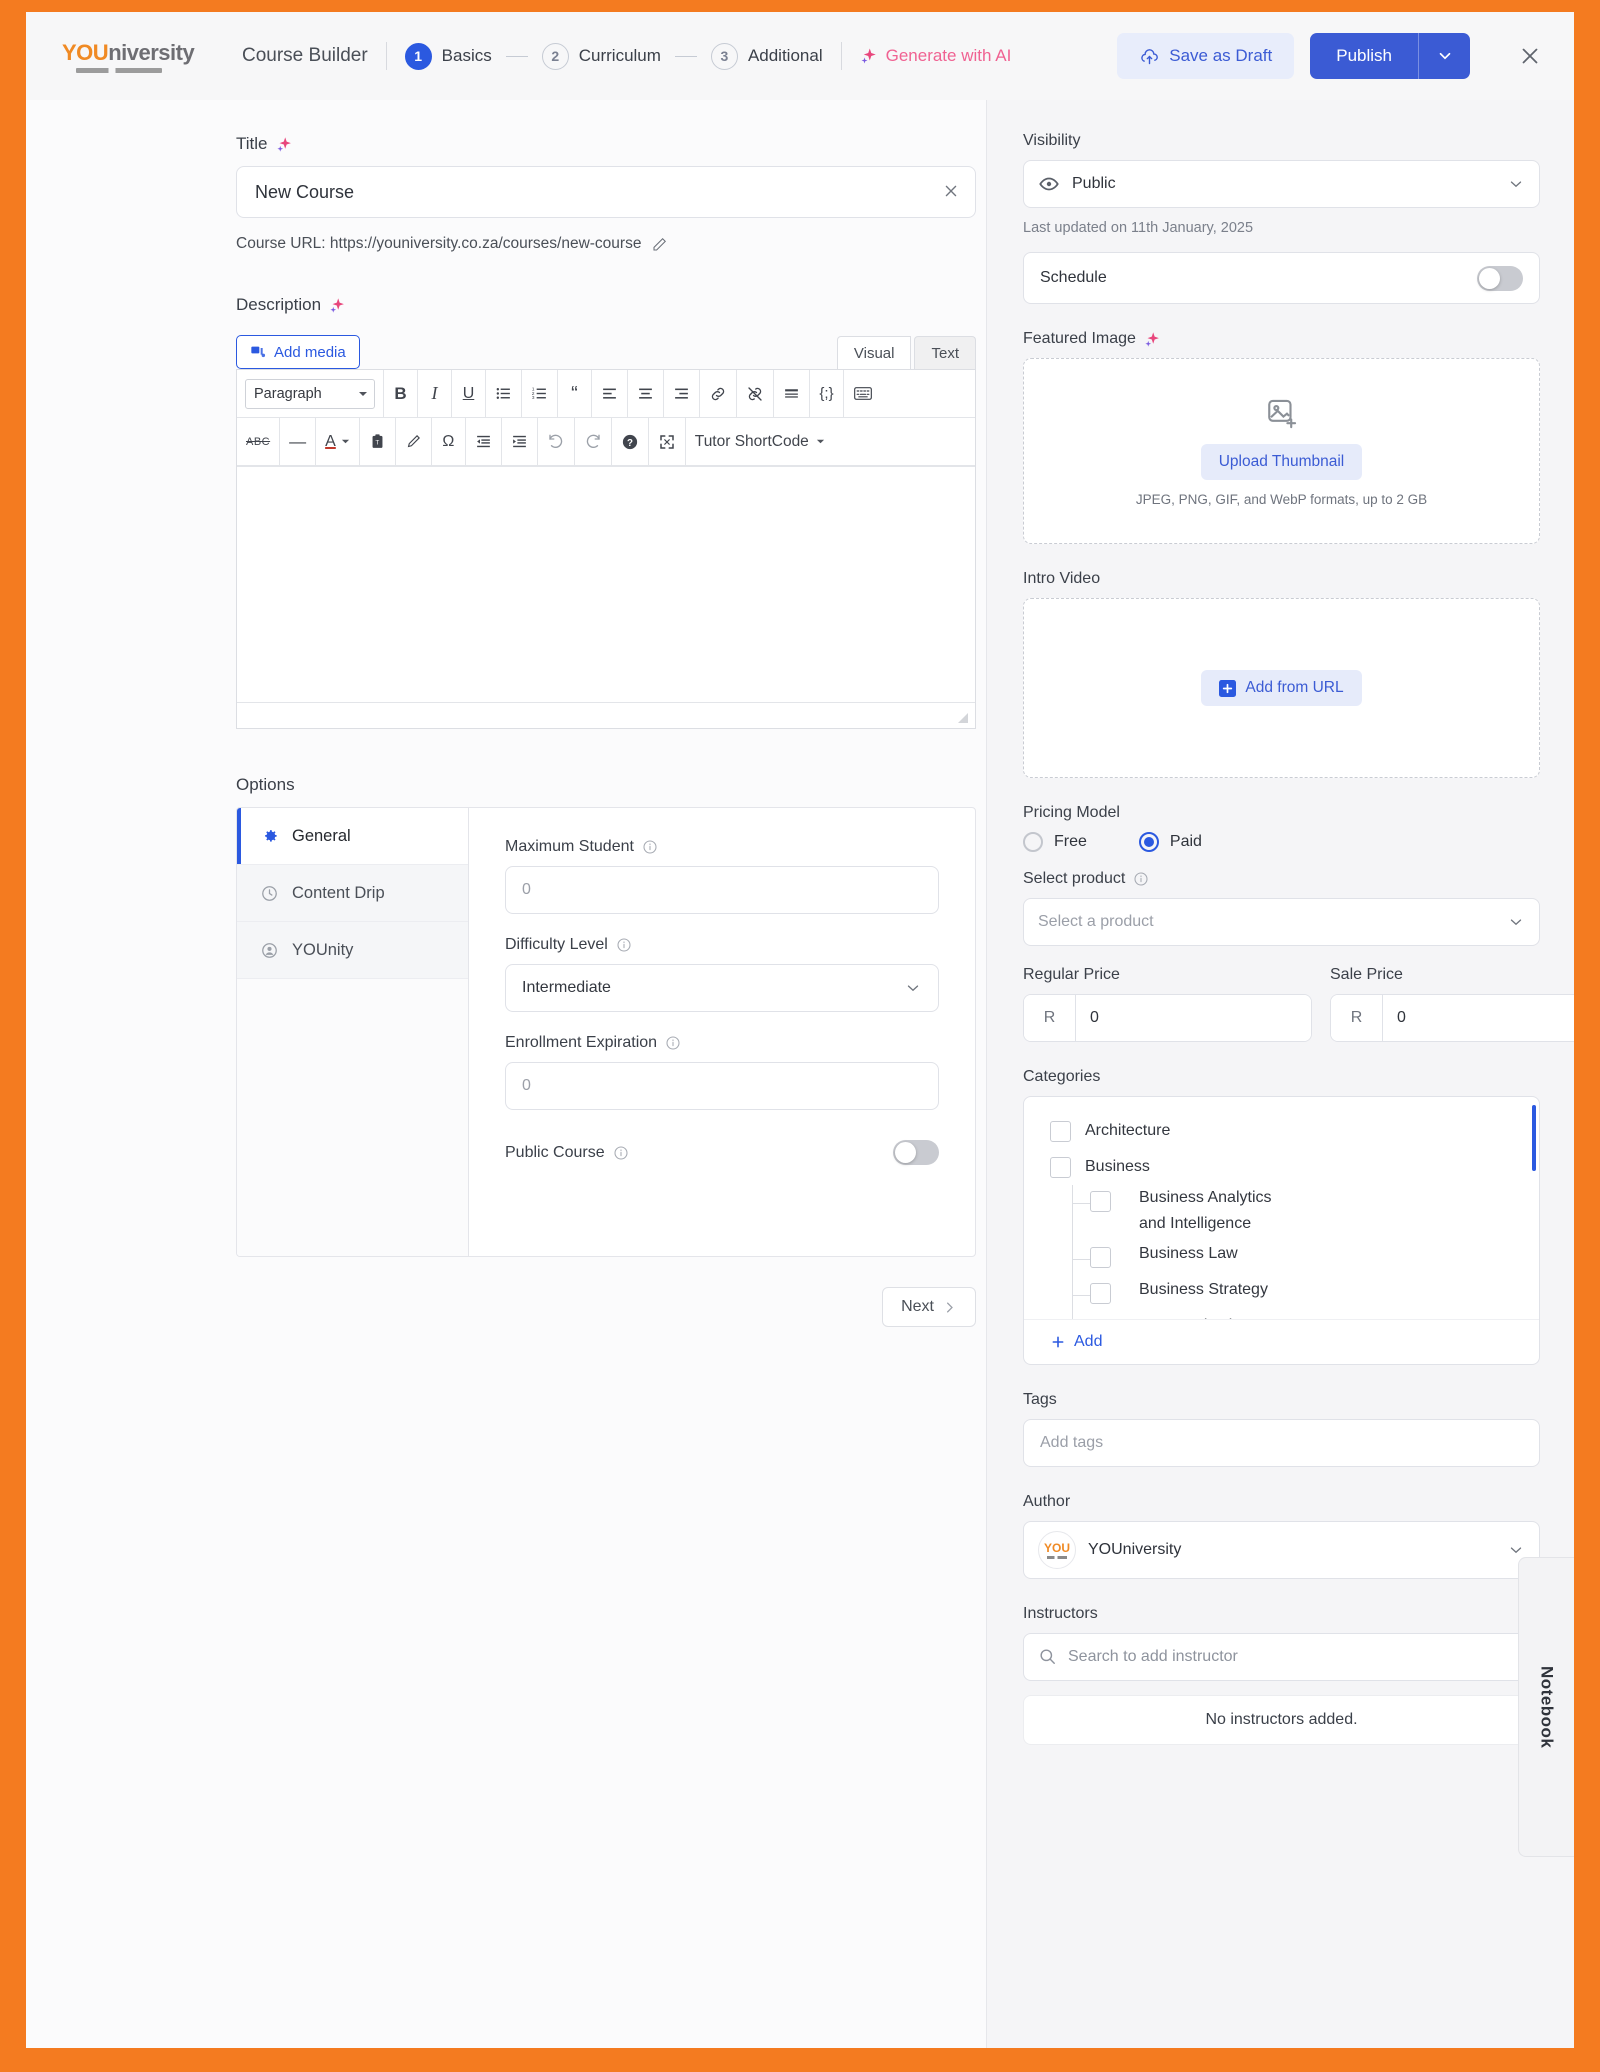  Describe the element at coordinates (951, 192) in the screenshot. I see `clear-title-button` at that location.